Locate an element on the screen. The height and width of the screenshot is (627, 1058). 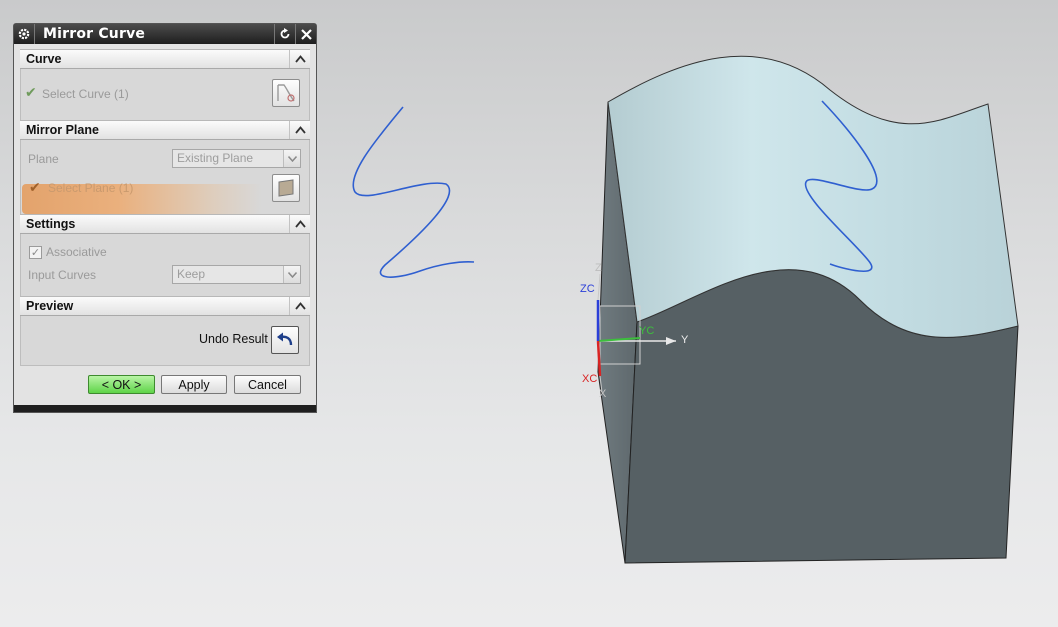
ok-button: < OK > is located at coordinates (121, 384).